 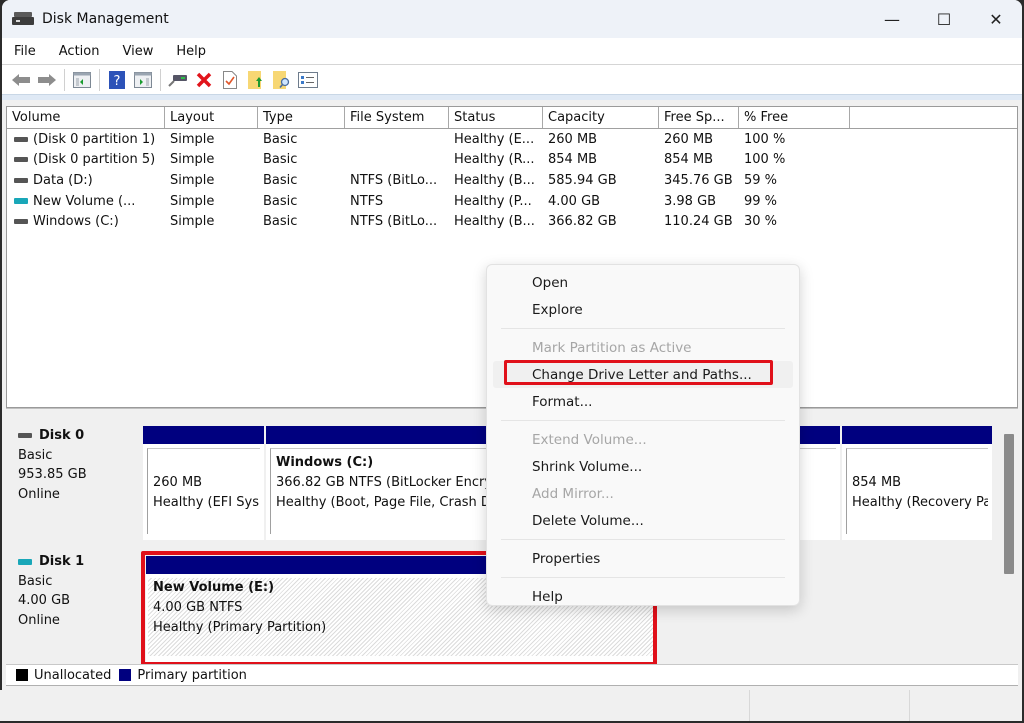 I want to click on column-header-capacity: Capacity, so click(x=601, y=117).